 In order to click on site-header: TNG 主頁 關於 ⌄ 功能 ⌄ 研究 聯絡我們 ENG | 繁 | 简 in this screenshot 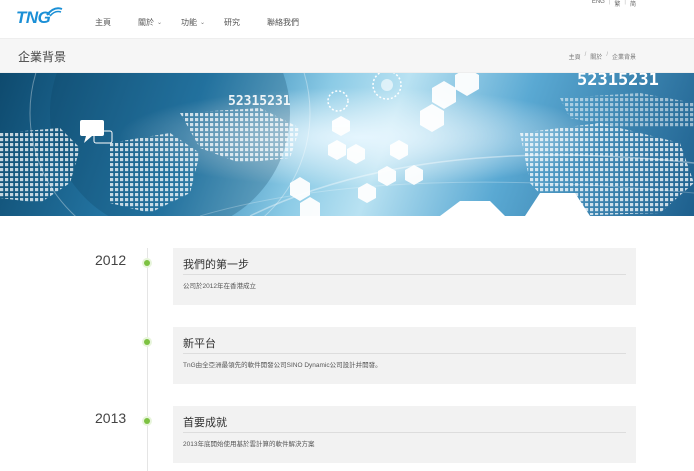, I will do `click(347, 19)`.